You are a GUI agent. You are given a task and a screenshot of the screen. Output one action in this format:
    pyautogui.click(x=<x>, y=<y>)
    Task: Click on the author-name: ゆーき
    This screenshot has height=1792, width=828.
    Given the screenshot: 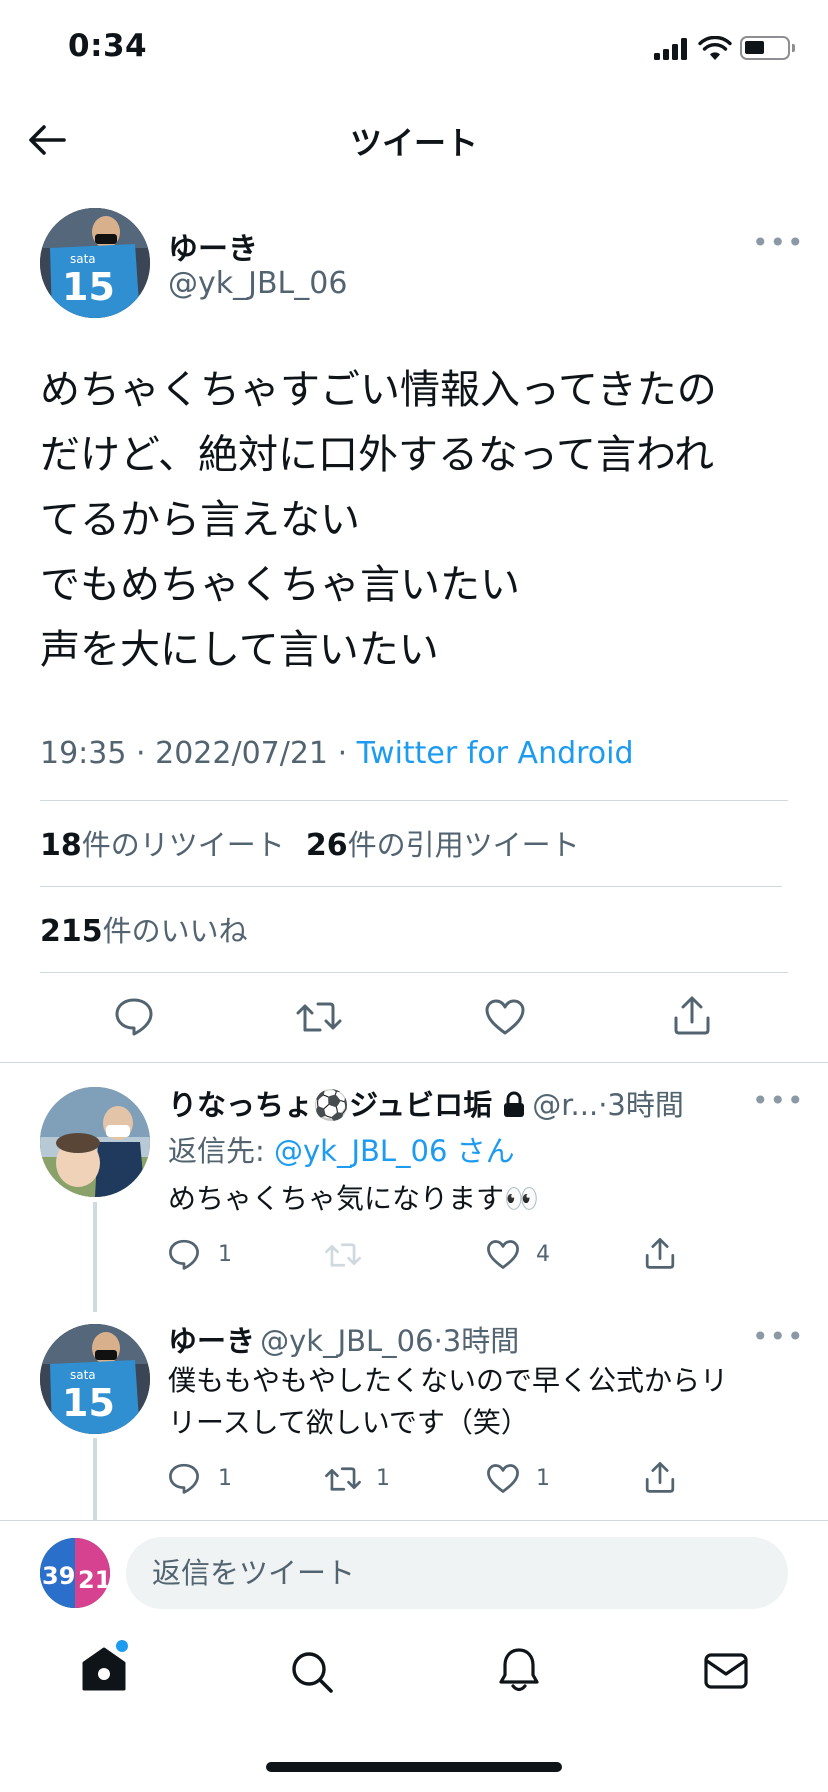 What is the action you would take?
    pyautogui.click(x=213, y=246)
    